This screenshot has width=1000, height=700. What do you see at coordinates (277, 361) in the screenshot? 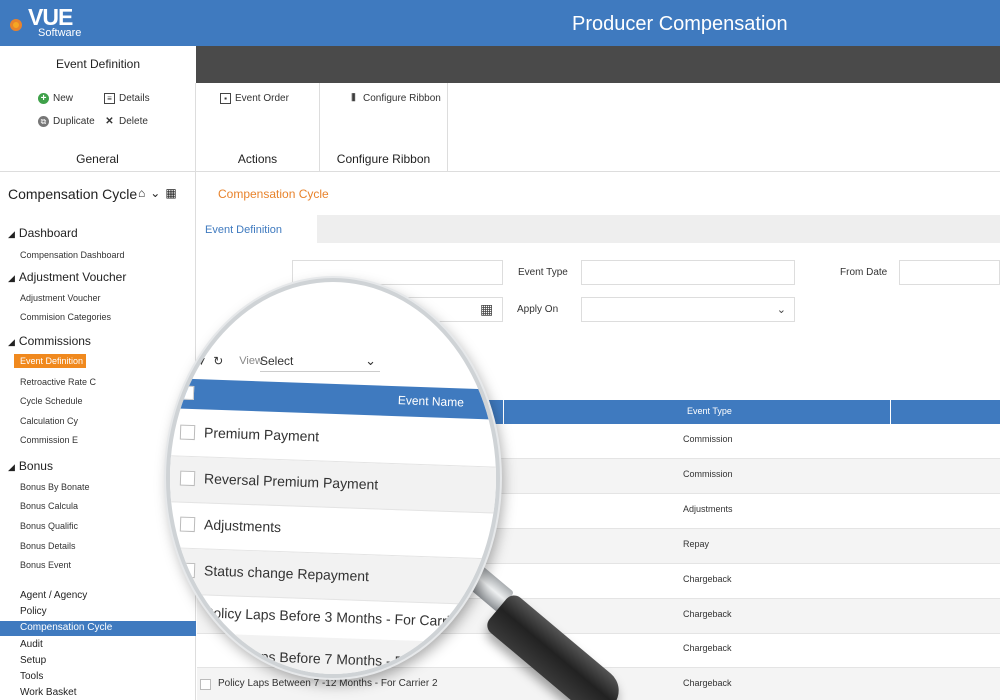
I see `view-select-value: Select` at bounding box center [277, 361].